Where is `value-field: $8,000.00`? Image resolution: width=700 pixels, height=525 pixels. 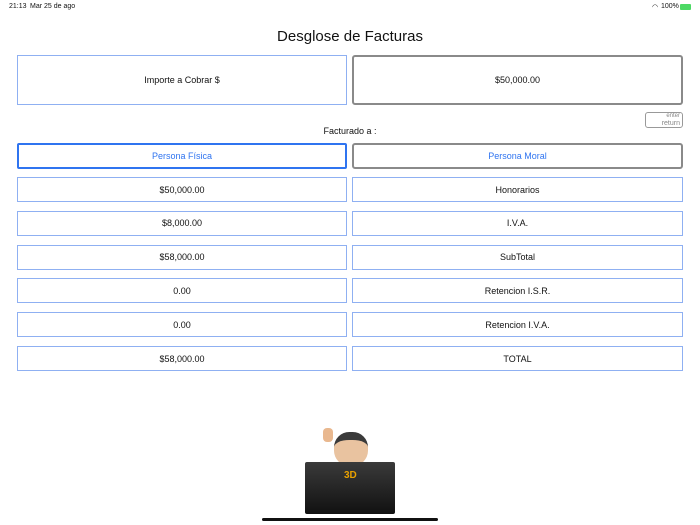
value-field: $8,000.00 is located at coordinates (182, 223).